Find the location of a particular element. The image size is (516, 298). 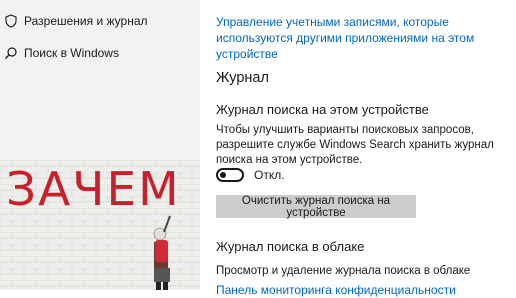

toggle-knob is located at coordinates (223, 175).